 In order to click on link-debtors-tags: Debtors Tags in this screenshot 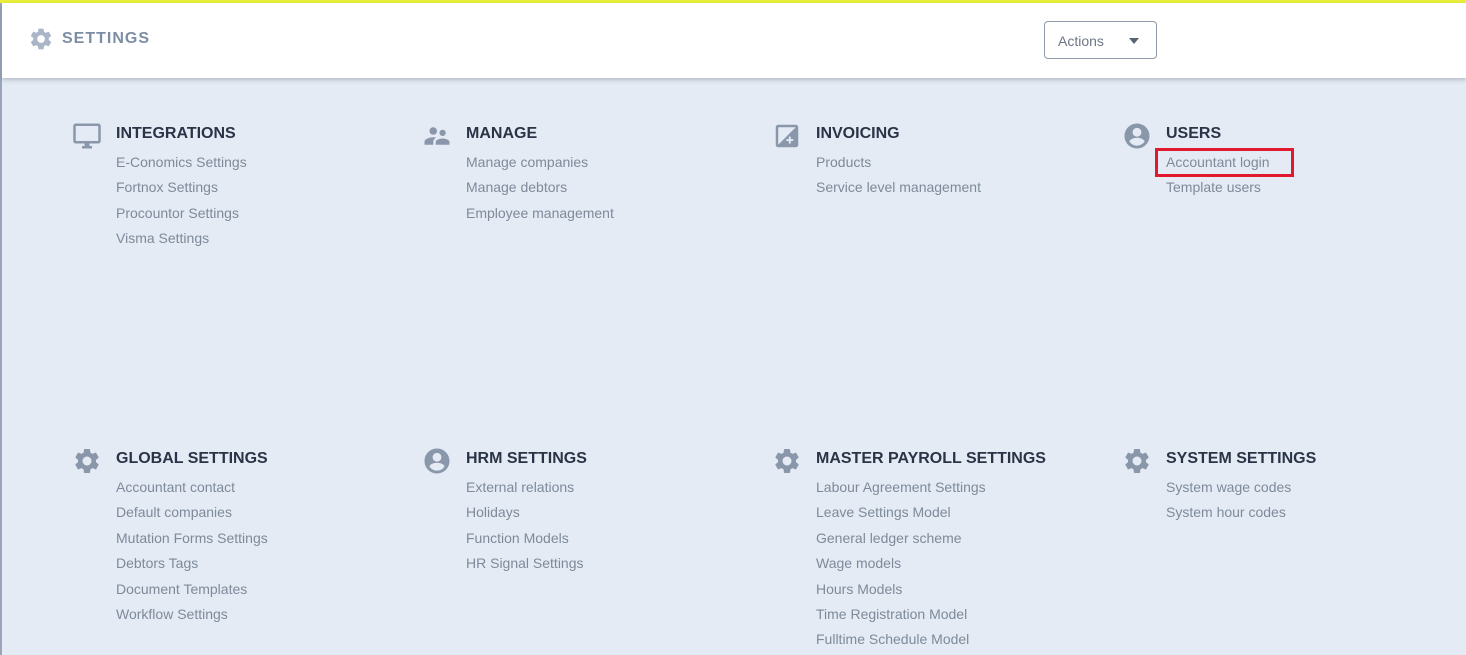, I will do `click(192, 566)`.